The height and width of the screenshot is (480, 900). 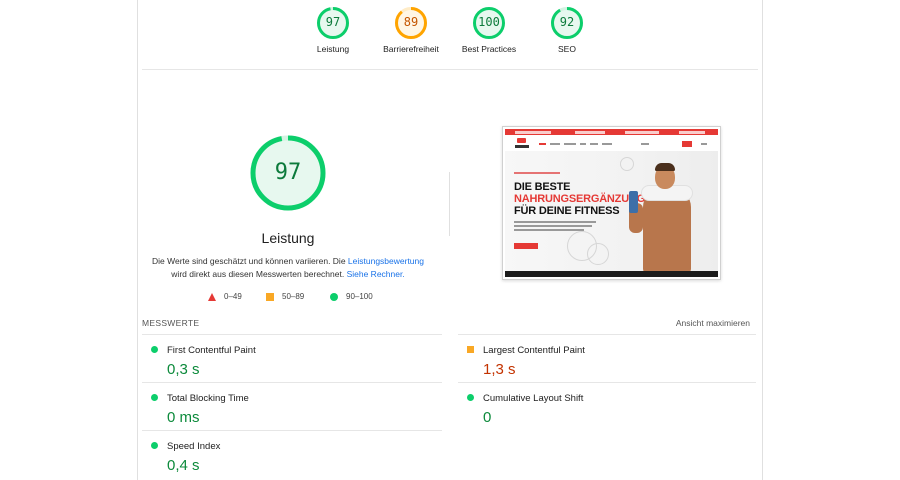 I want to click on metric-value: 0 ms, so click(x=183, y=417).